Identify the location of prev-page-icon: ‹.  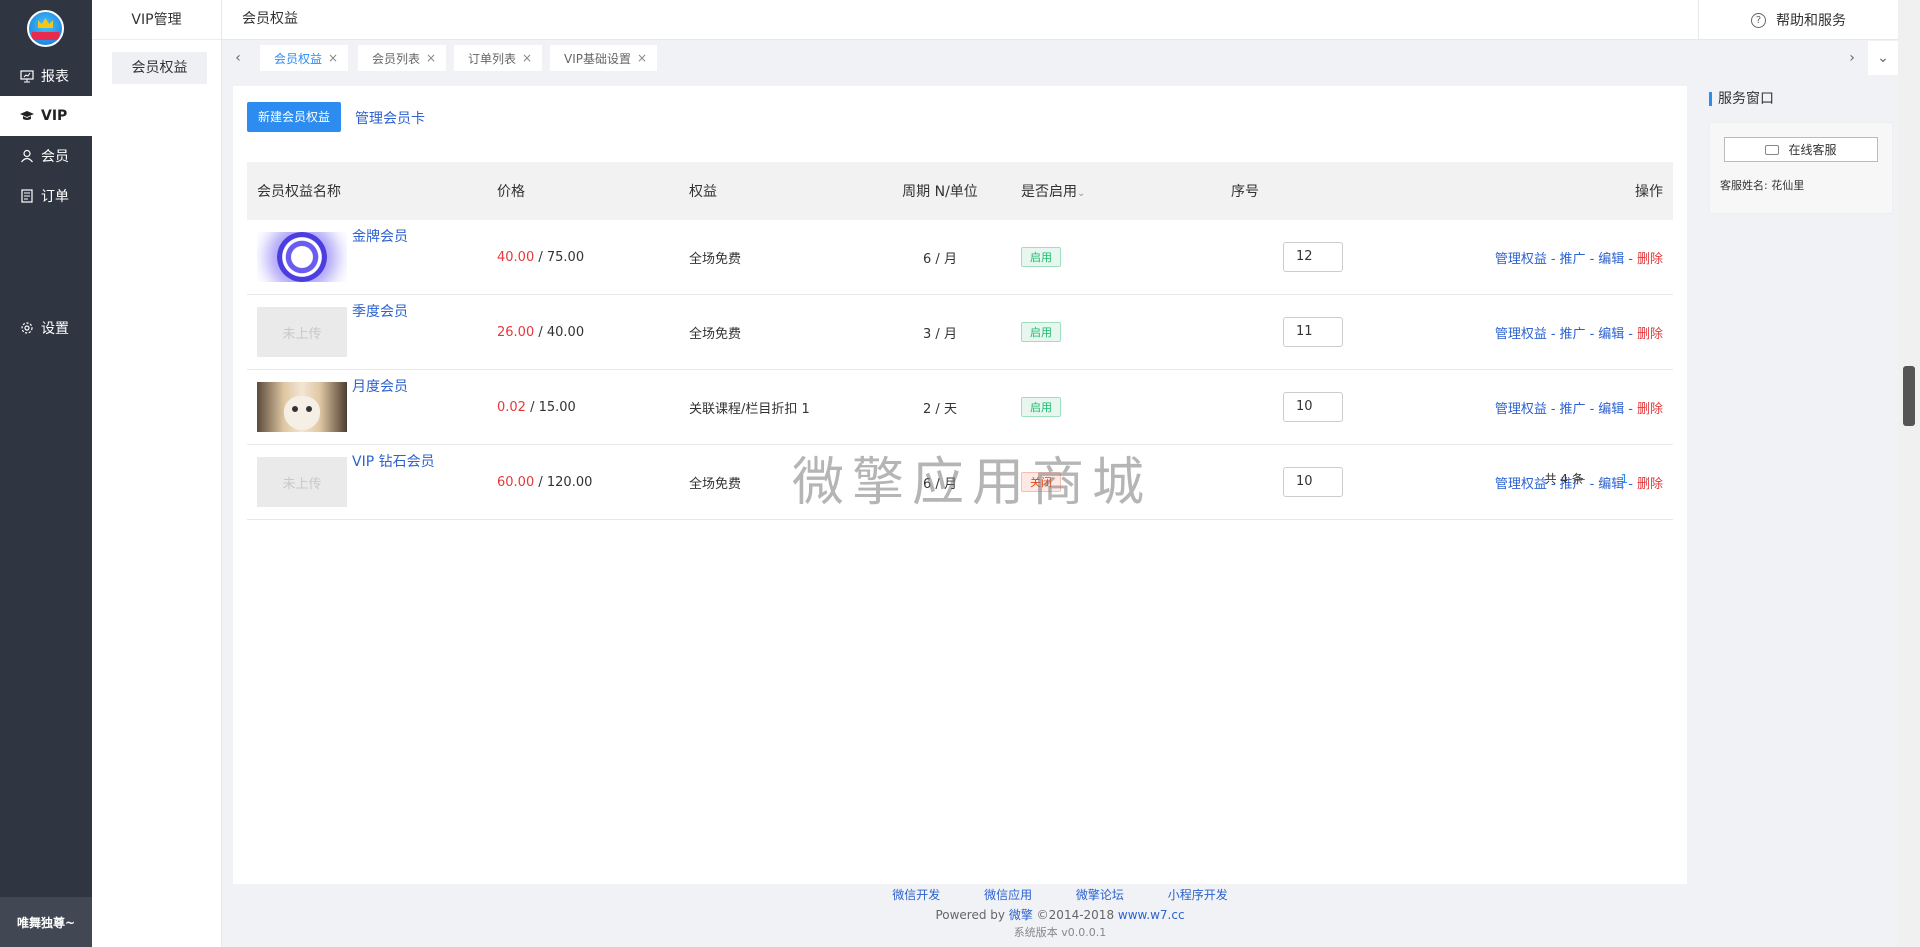
(1602, 479).